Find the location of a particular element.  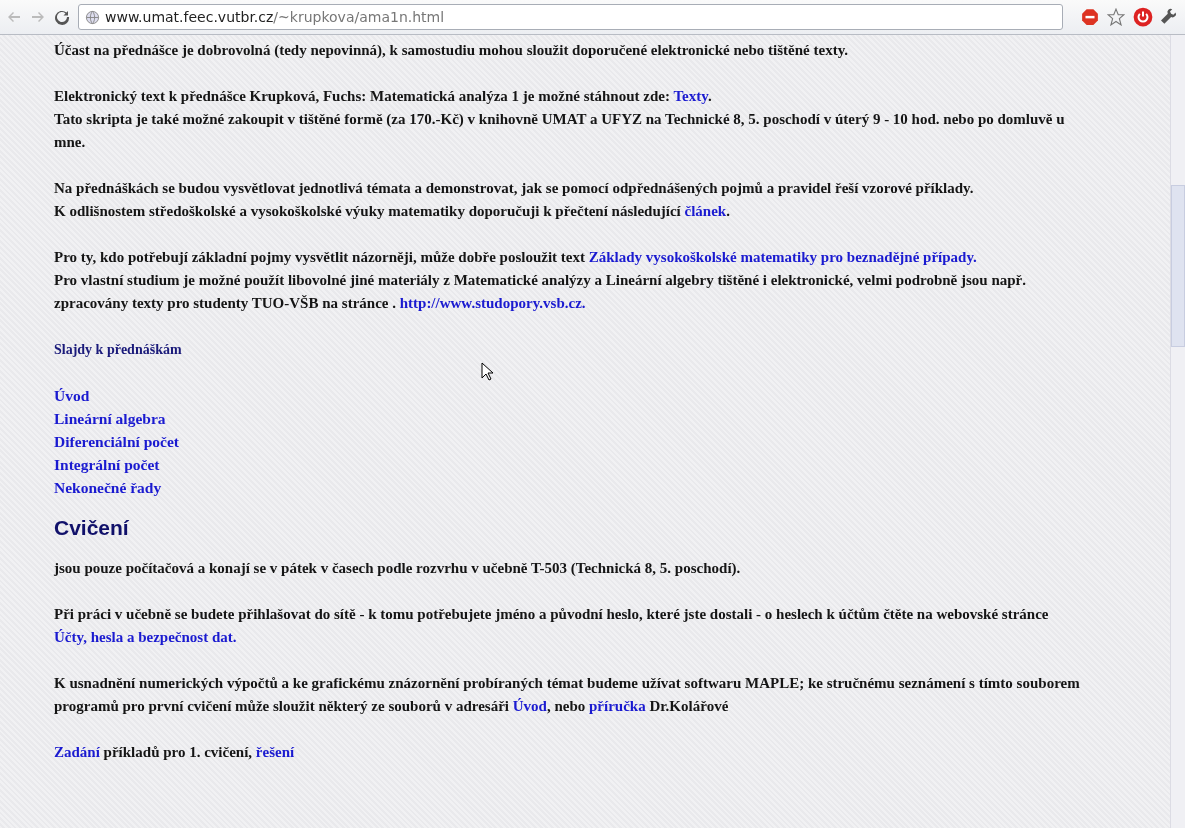

slides-link: Slajdy k přednáškám is located at coordinates (572, 349).